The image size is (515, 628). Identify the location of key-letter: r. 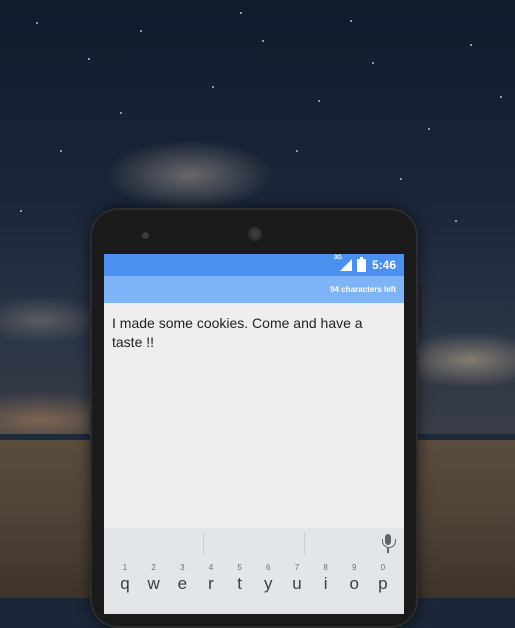
(211, 583).